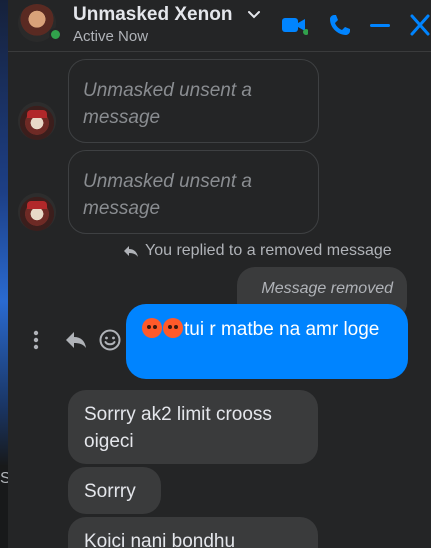 The width and height of the screenshot is (431, 548). What do you see at coordinates (254, 15) in the screenshot?
I see `chevron-down-icon` at bounding box center [254, 15].